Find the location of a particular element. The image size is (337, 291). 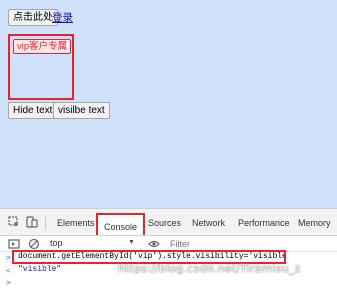

hide-text-button: Hide text is located at coordinates (33, 110).